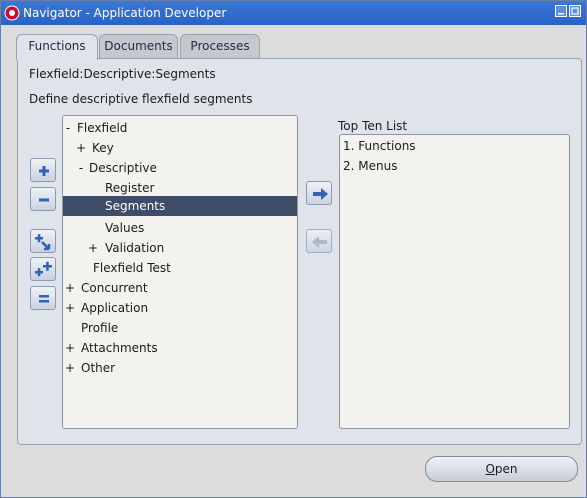 This screenshot has height=498, width=587. Describe the element at coordinates (102, 128) in the screenshot. I see `tree-node-label: Flexfield` at that location.